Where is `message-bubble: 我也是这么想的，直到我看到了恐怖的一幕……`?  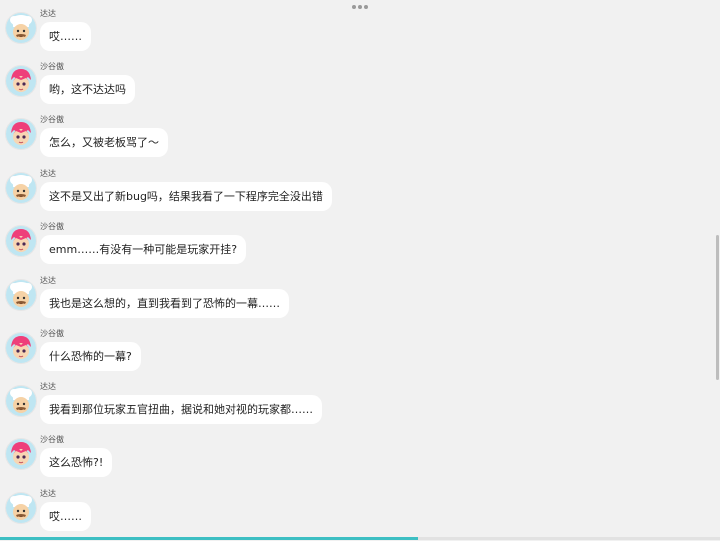
message-bubble: 我也是这么想的，直到我看到了恐怖的一幕…… is located at coordinates (164, 303).